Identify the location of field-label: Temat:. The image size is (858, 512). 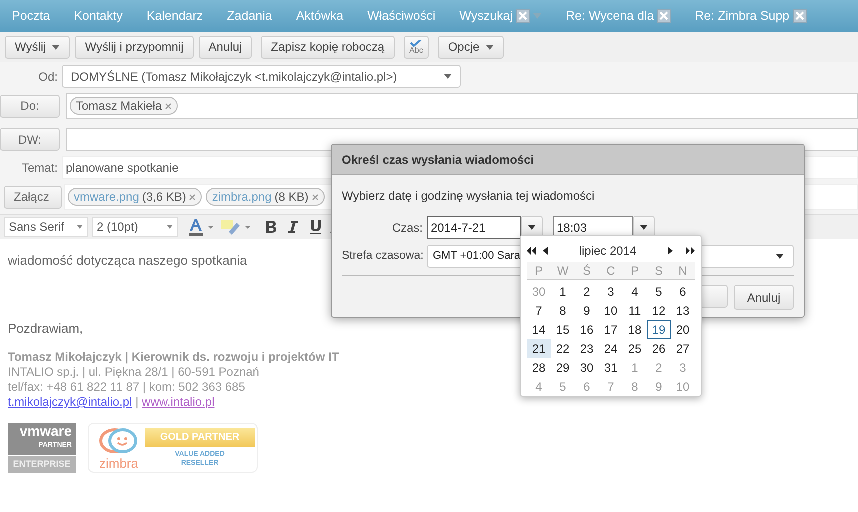
(39, 168).